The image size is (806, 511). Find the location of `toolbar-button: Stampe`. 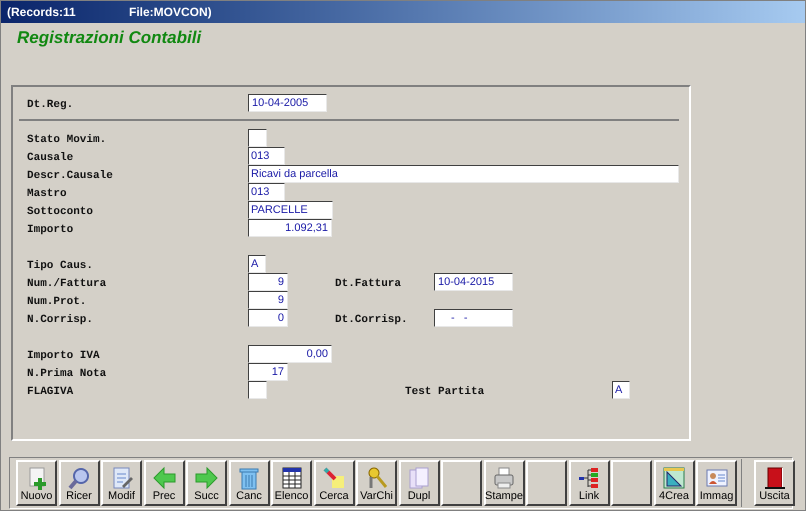

toolbar-button: Stampe is located at coordinates (504, 483).